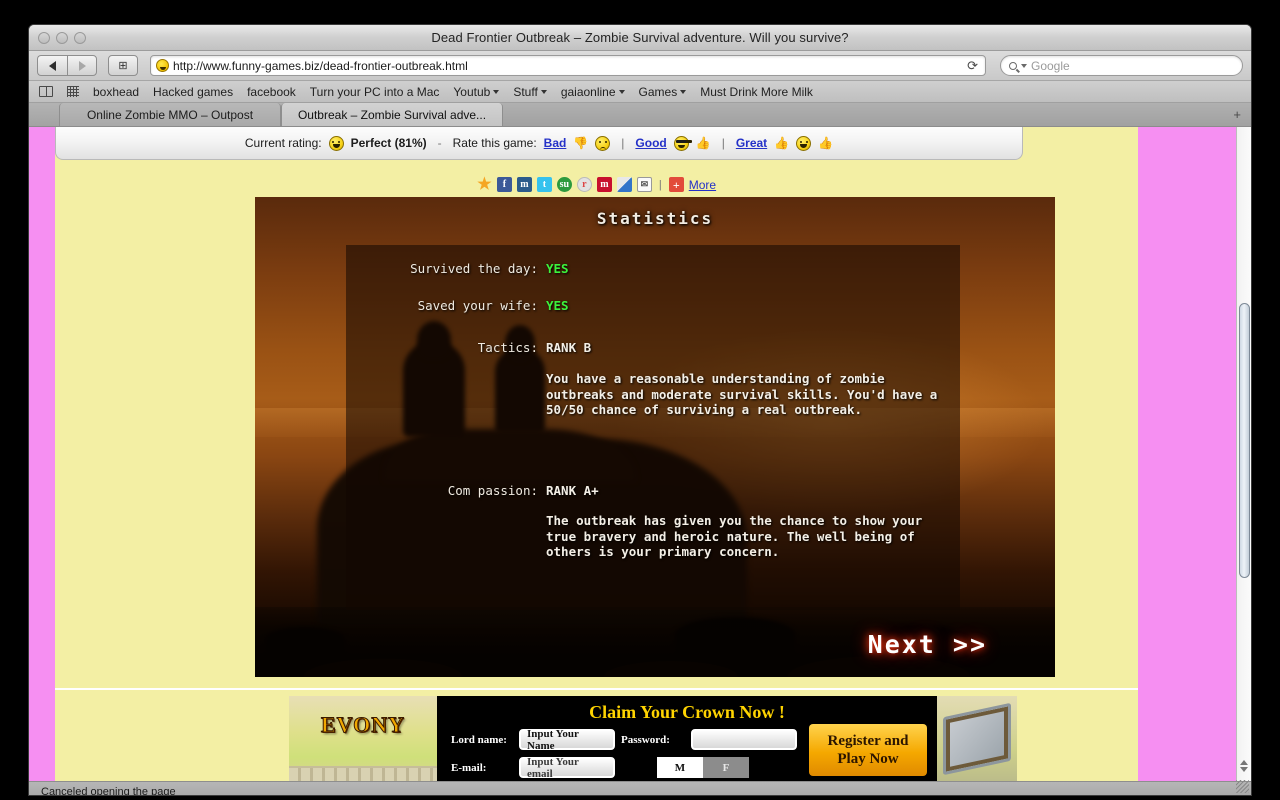 The height and width of the screenshot is (800, 1280). I want to click on delicious-icon, so click(624, 184).